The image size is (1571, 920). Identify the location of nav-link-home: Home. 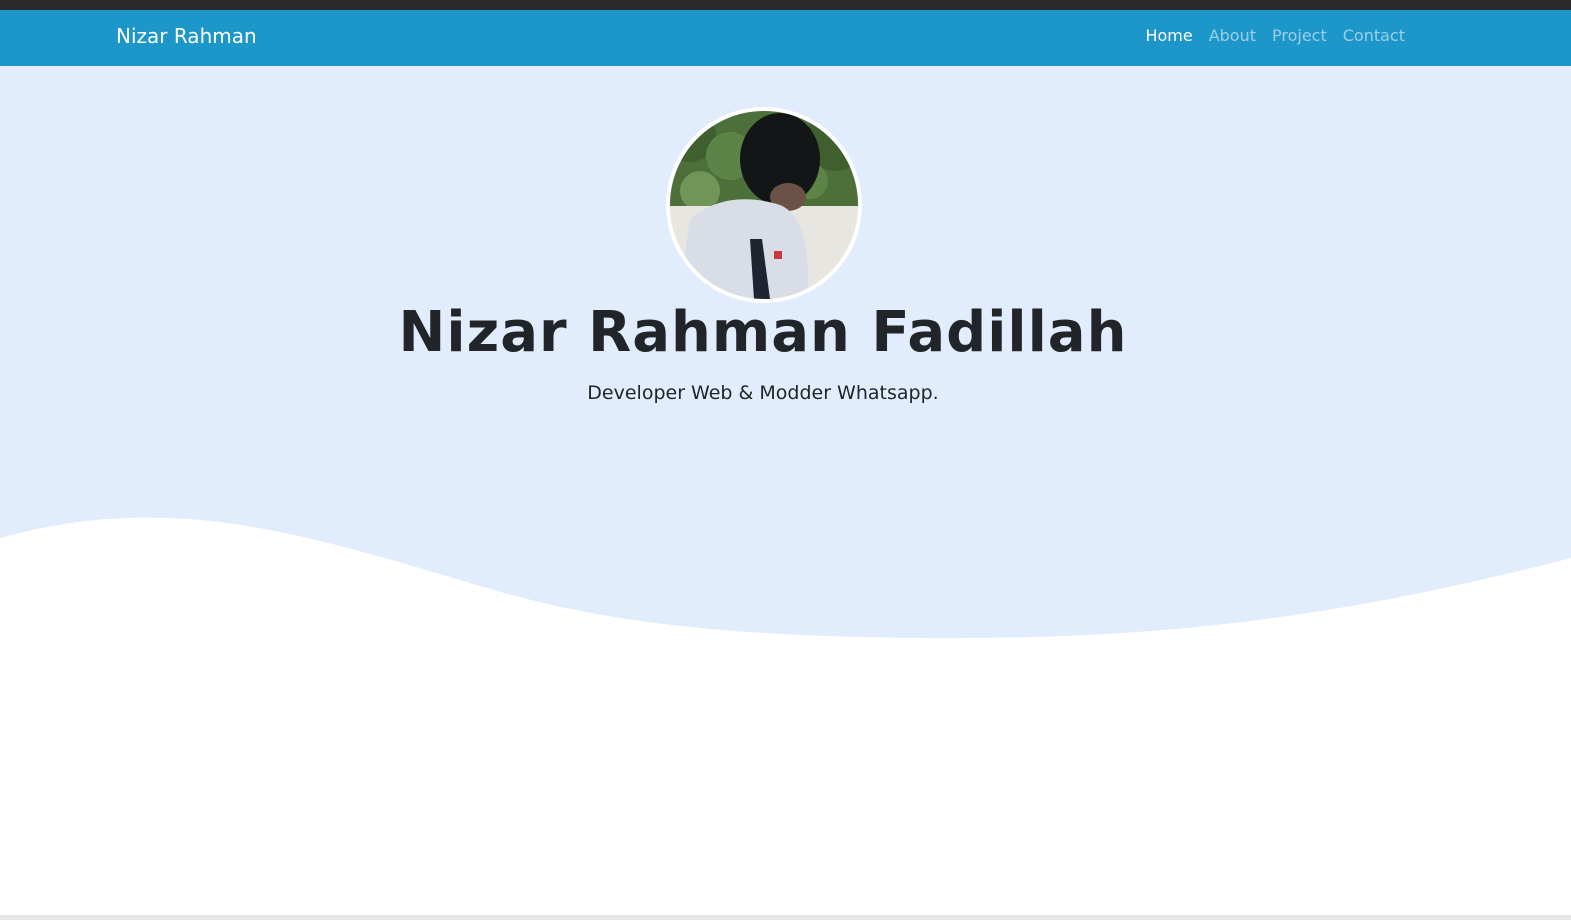
(1168, 35).